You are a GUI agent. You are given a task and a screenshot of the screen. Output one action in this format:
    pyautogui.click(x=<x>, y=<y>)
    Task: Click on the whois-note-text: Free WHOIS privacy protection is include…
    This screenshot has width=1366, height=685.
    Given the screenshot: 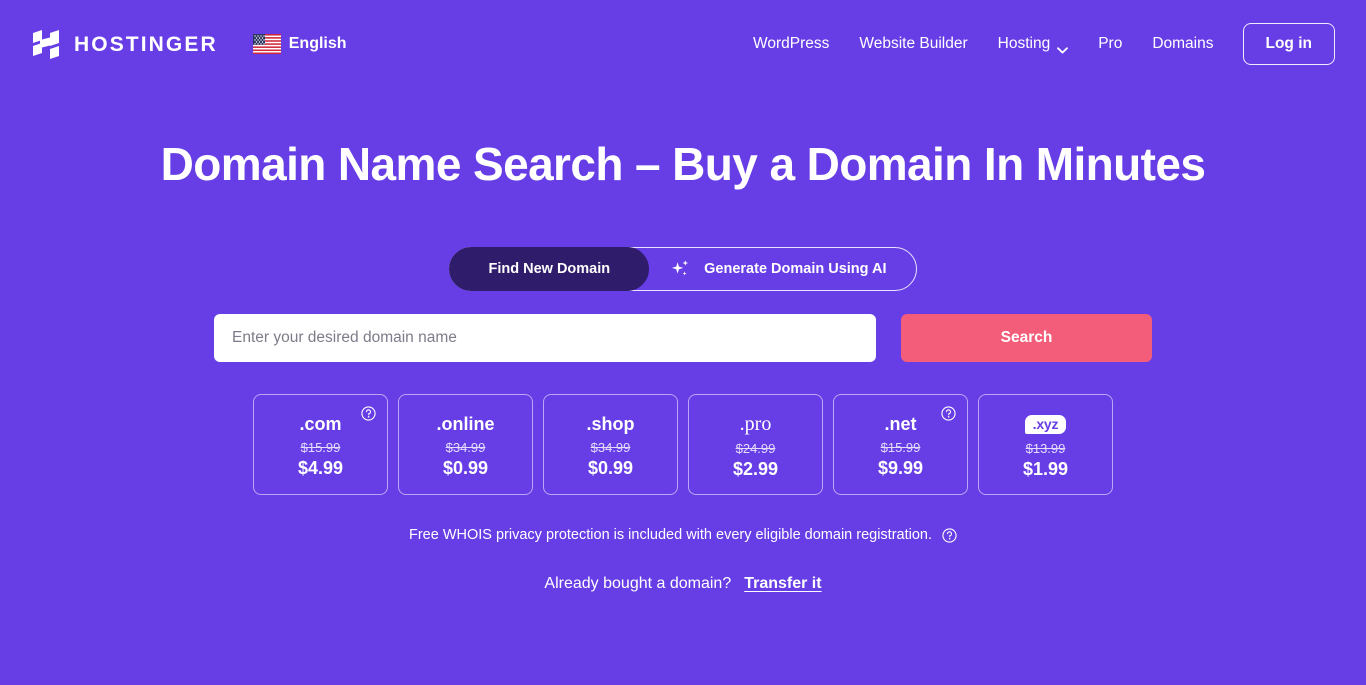 What is the action you would take?
    pyautogui.click(x=670, y=535)
    